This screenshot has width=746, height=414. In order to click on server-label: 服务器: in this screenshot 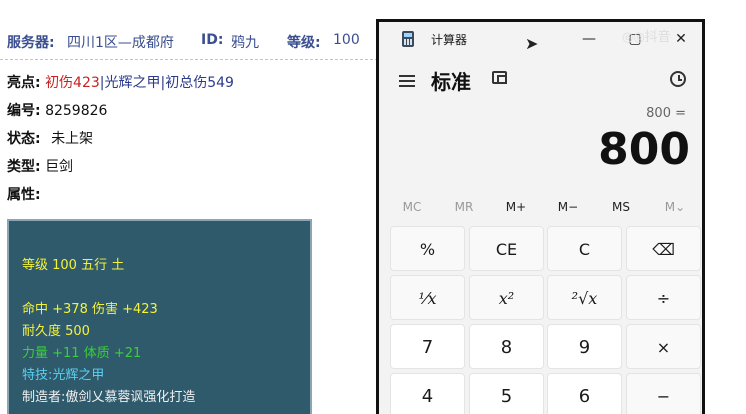, I will do `click(31, 43)`.